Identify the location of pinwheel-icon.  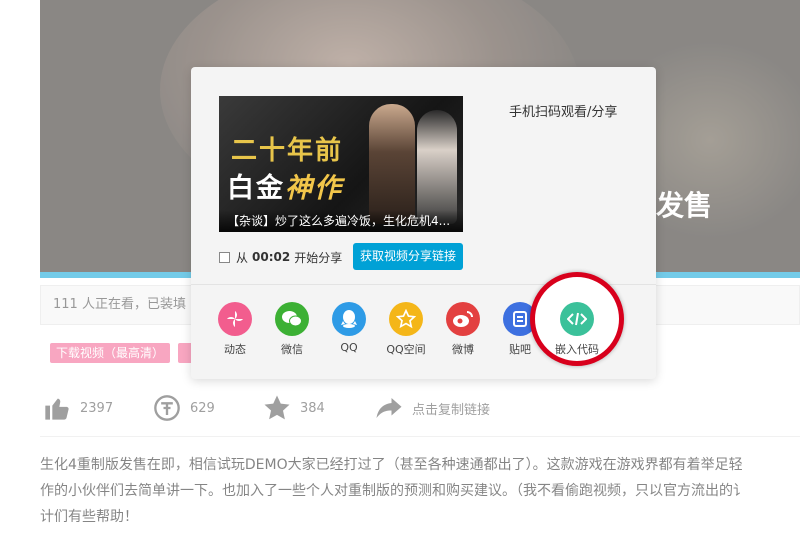
(235, 319).